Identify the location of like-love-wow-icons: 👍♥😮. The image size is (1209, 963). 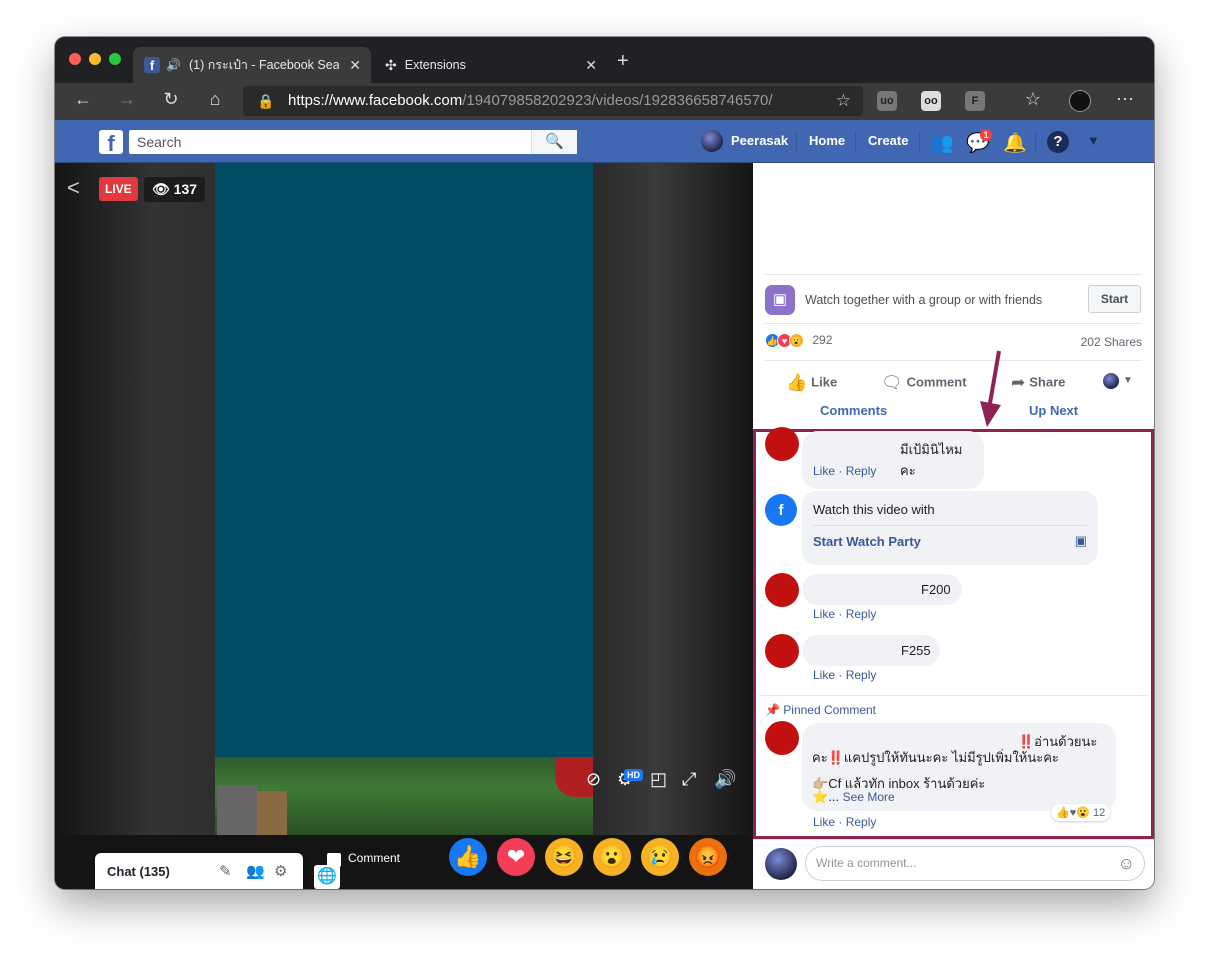
(1073, 813).